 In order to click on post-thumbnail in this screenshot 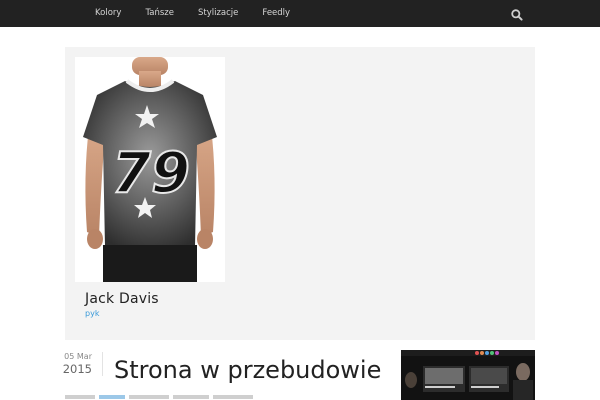, I will do `click(468, 375)`.